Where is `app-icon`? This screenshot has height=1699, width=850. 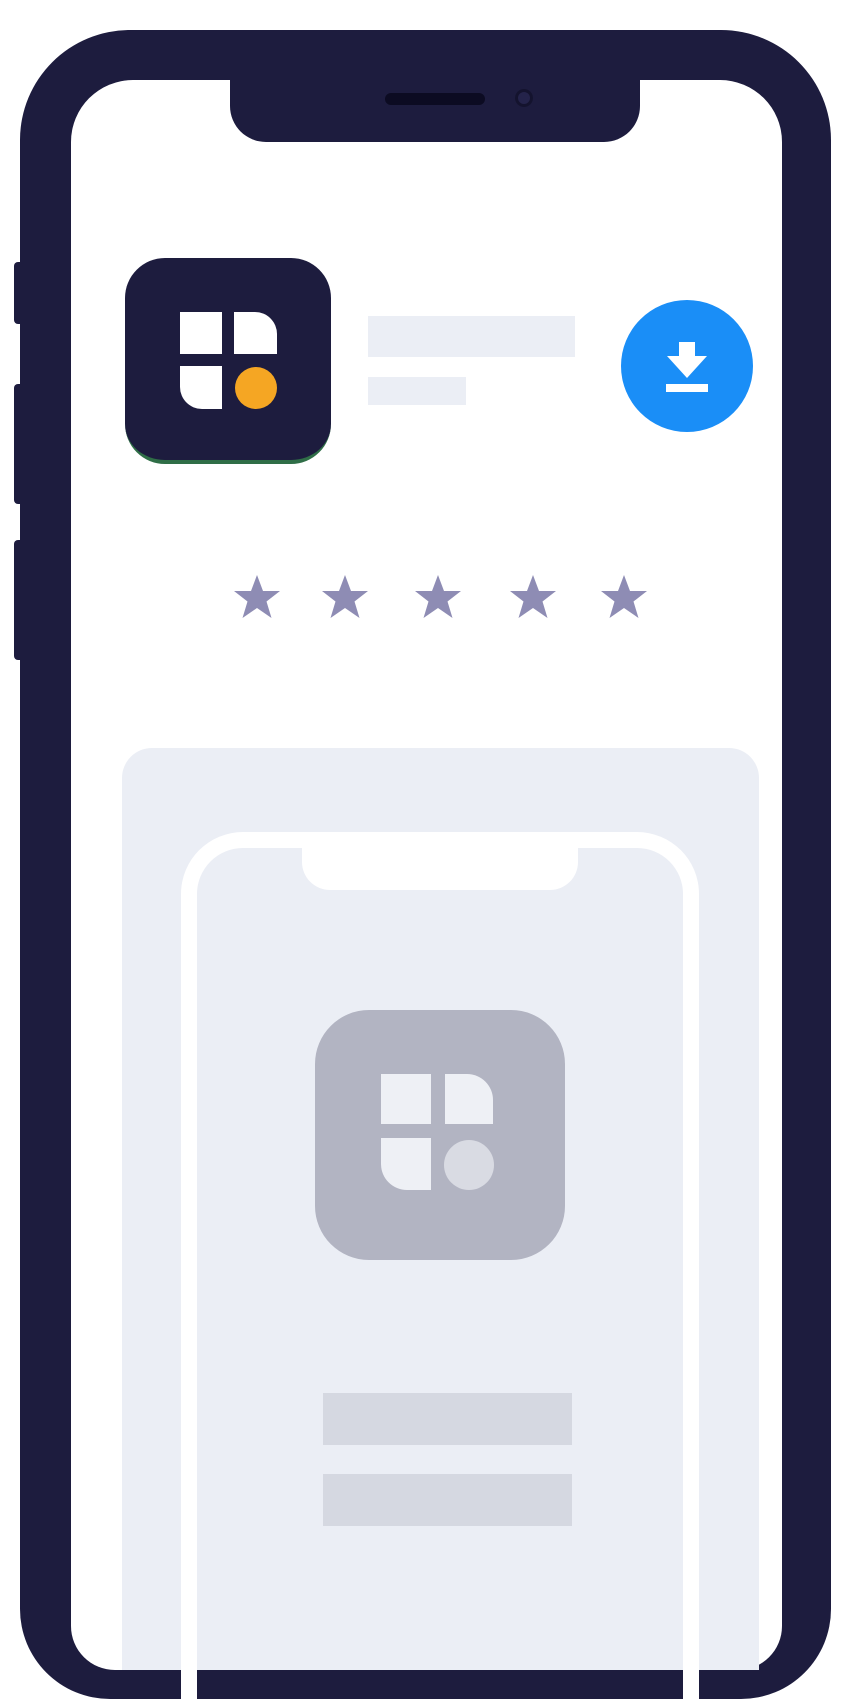 app-icon is located at coordinates (228, 361).